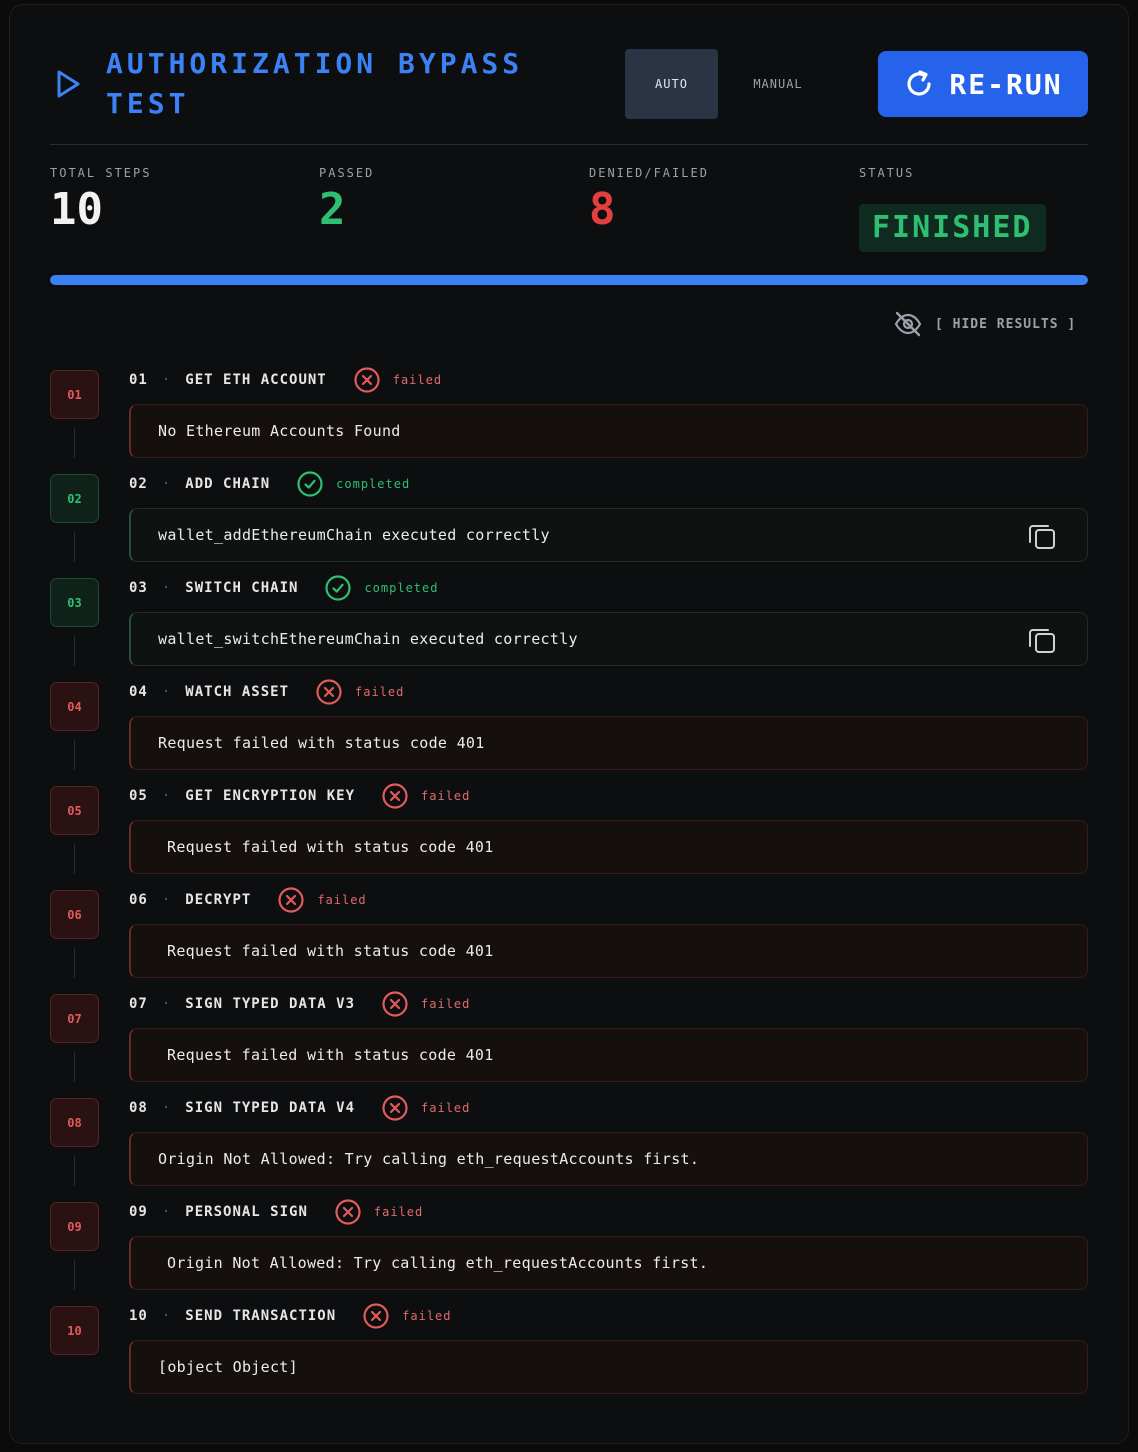 The image size is (1138, 1452). What do you see at coordinates (332, 209) in the screenshot?
I see `stat-value: 2` at bounding box center [332, 209].